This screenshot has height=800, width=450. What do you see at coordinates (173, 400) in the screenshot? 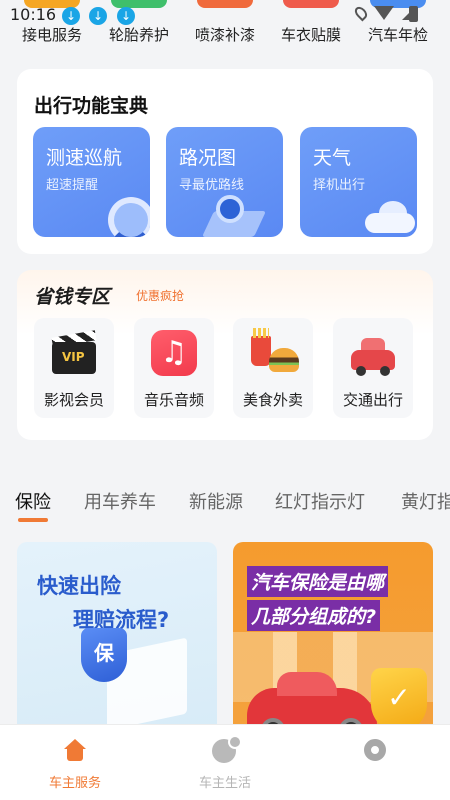
I see `savings-label: 音乐音频` at bounding box center [173, 400].